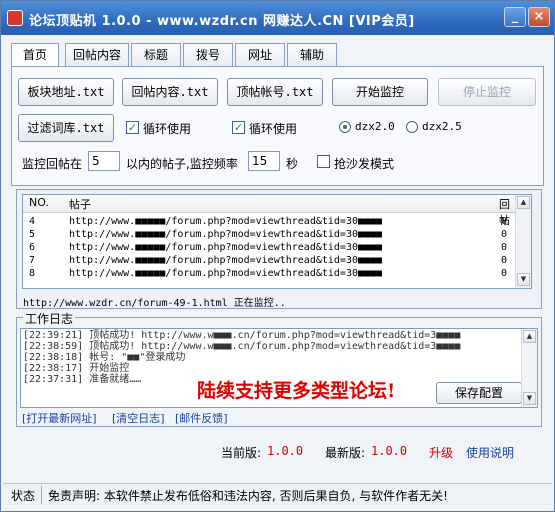 Image resolution: width=555 pixels, height=512 pixels. Describe the element at coordinates (104, 161) in the screenshot. I see `posts-within-input: 5` at that location.